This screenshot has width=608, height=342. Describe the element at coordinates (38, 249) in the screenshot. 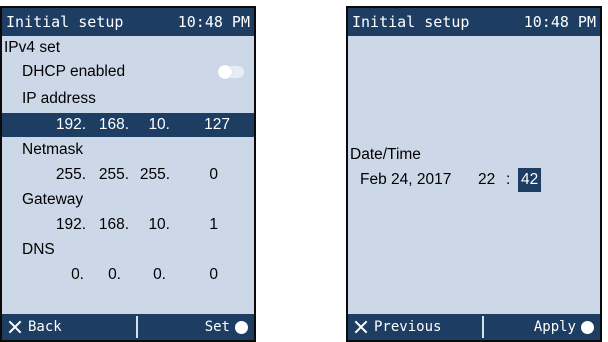

I see `dns-label: DNS` at that location.